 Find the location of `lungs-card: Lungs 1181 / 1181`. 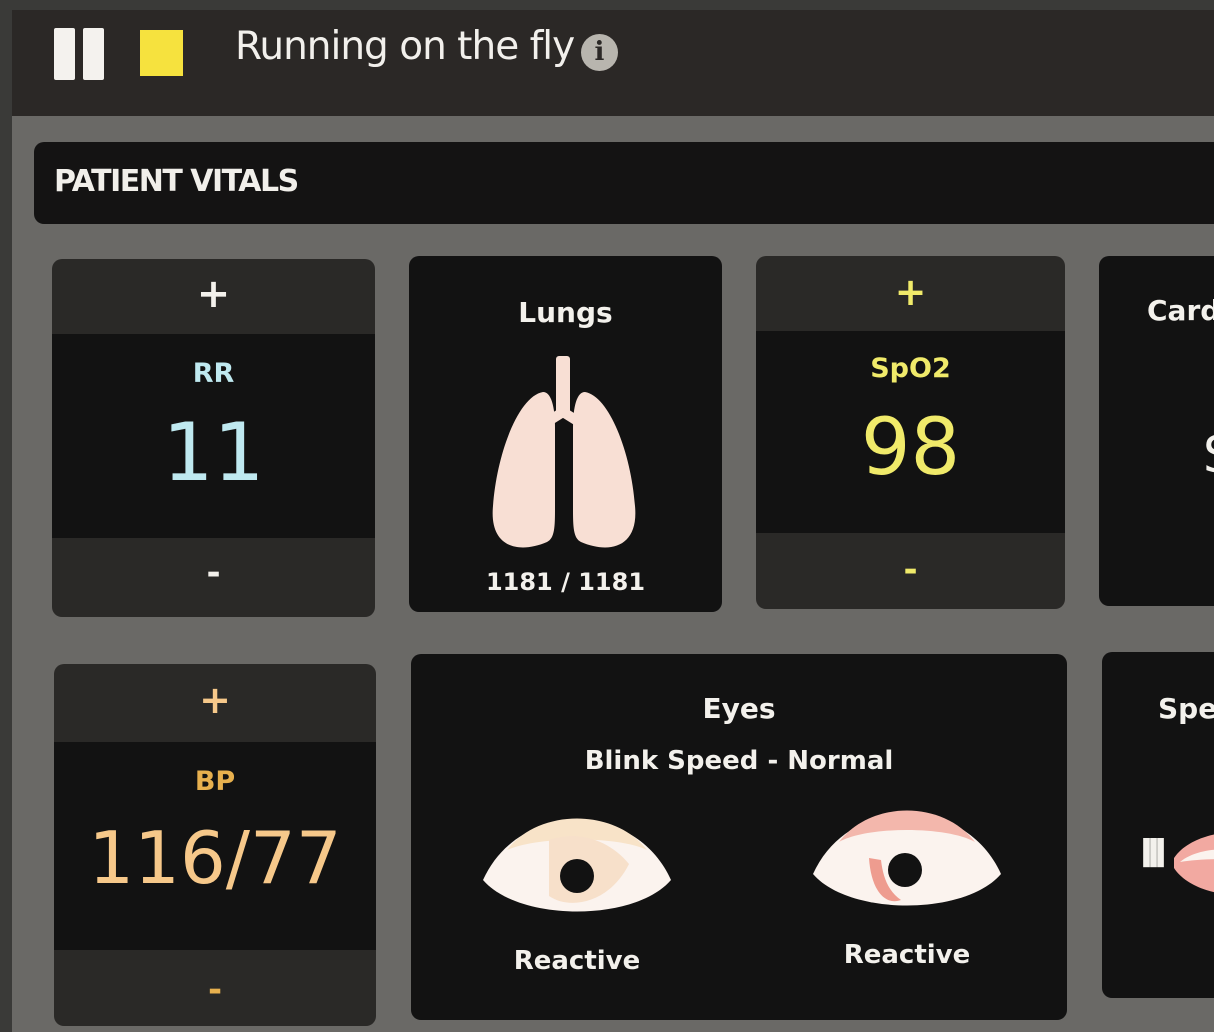

lungs-card: Lungs 1181 / 1181 is located at coordinates (565, 434).